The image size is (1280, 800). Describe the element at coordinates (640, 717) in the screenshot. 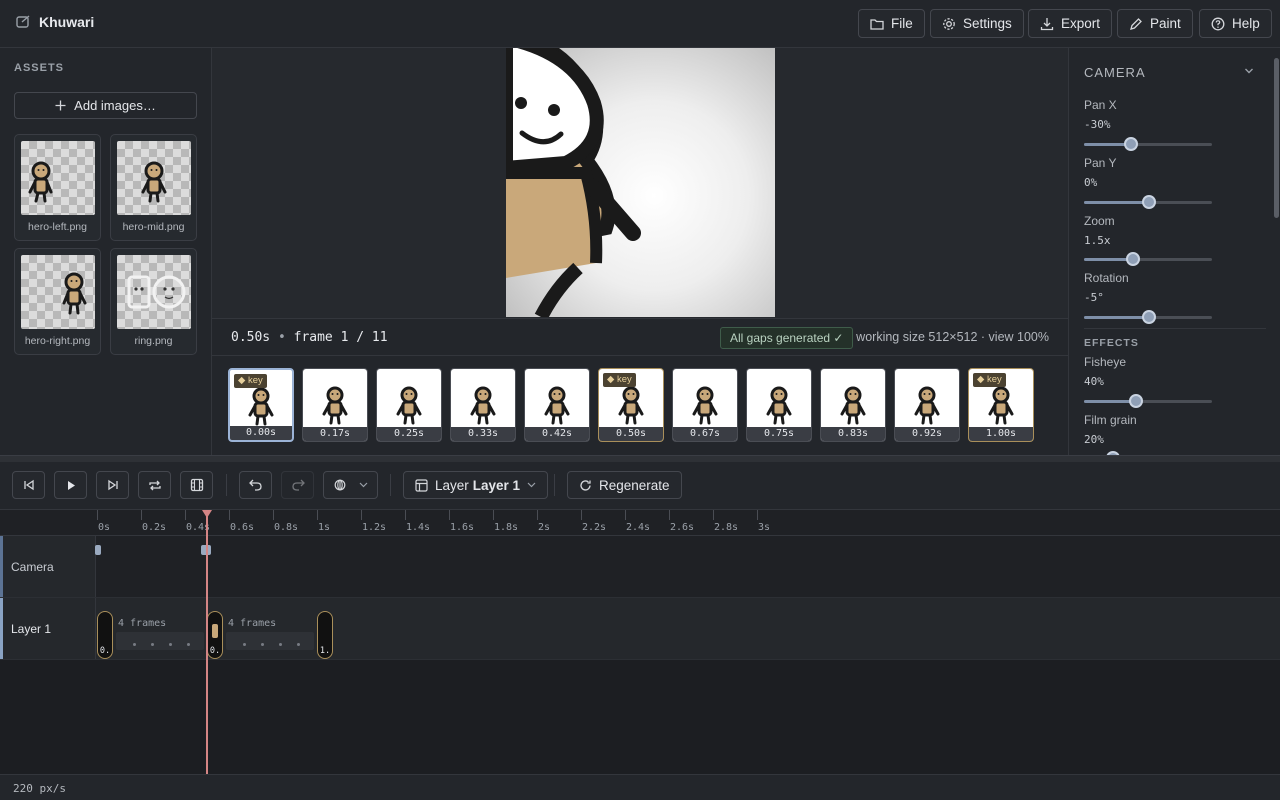

I see `timeline-empty-area` at that location.